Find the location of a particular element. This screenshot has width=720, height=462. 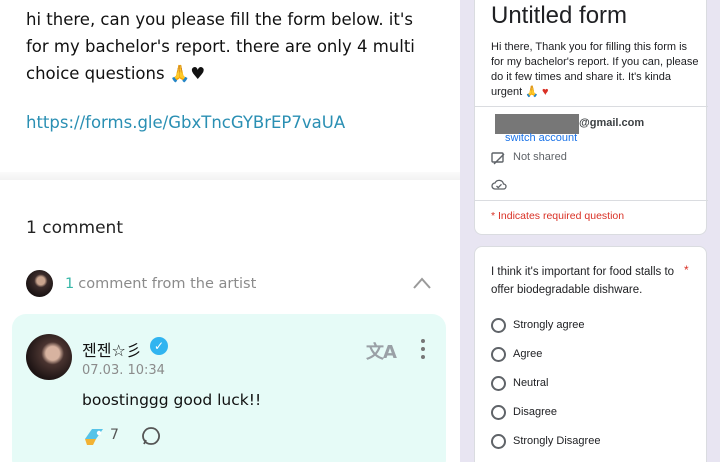

option-neutral: Neutral is located at coordinates (591, 384).